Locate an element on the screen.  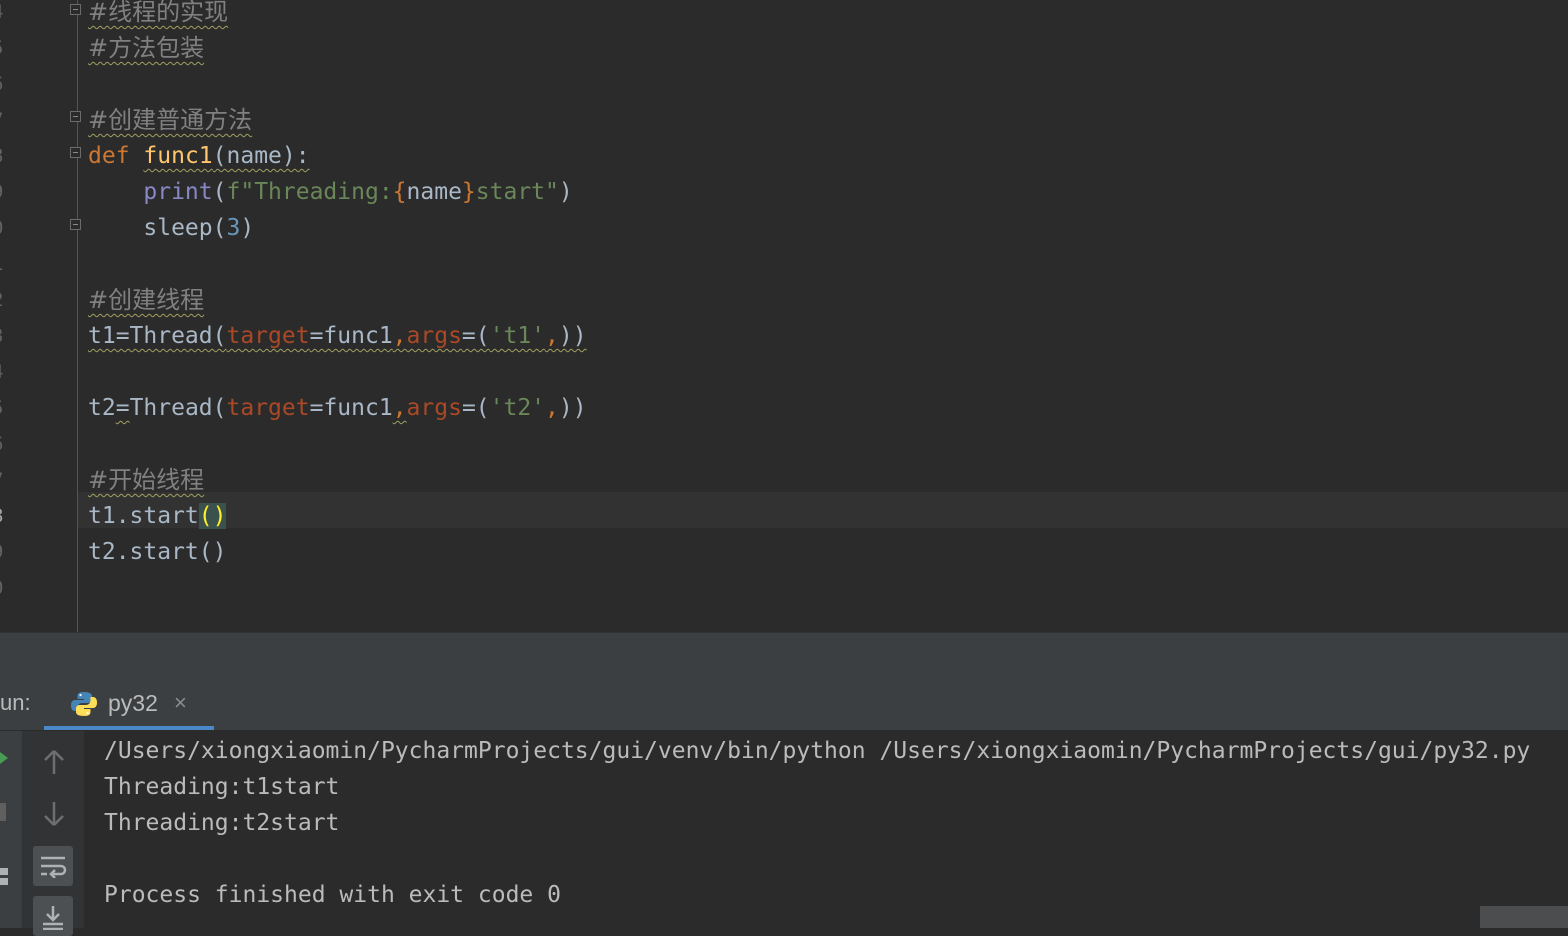
code-token: (name): is located at coordinates (261, 156).